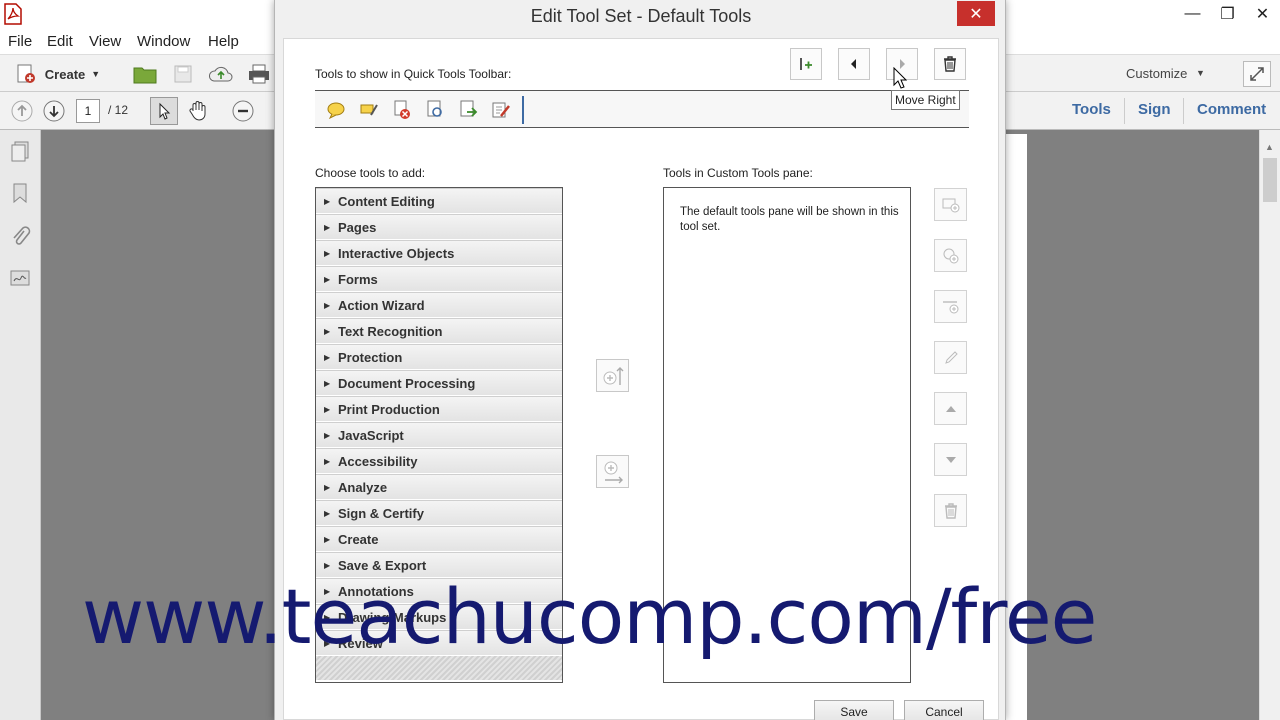  I want to click on replace-pages-icon, so click(435, 110).